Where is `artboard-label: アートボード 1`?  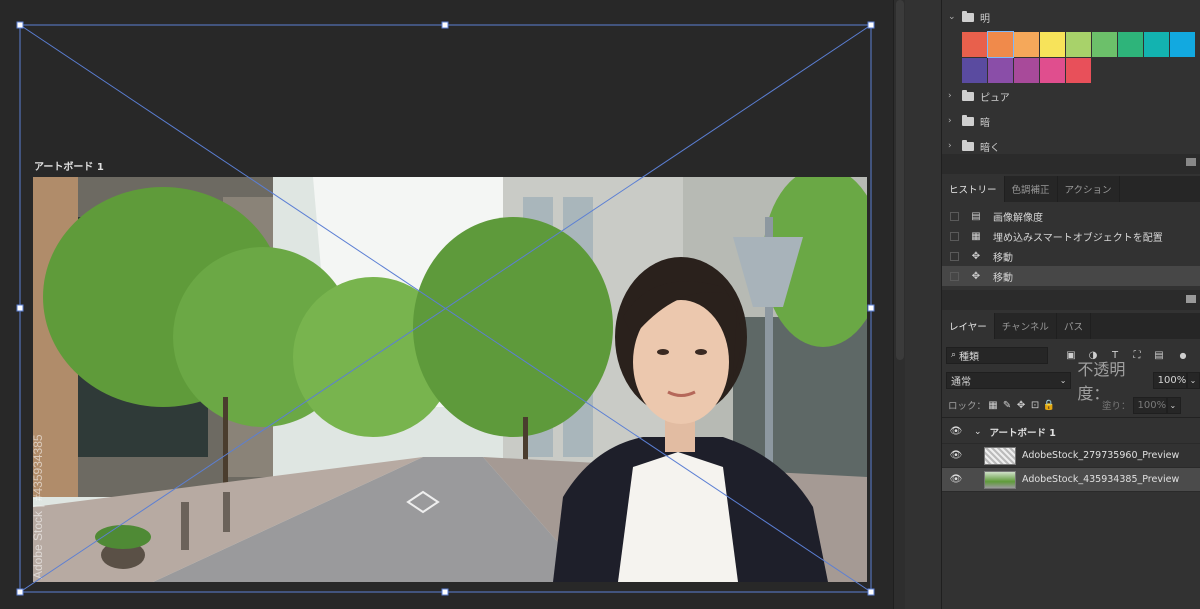
artboard-label: アートボード 1 is located at coordinates (69, 165).